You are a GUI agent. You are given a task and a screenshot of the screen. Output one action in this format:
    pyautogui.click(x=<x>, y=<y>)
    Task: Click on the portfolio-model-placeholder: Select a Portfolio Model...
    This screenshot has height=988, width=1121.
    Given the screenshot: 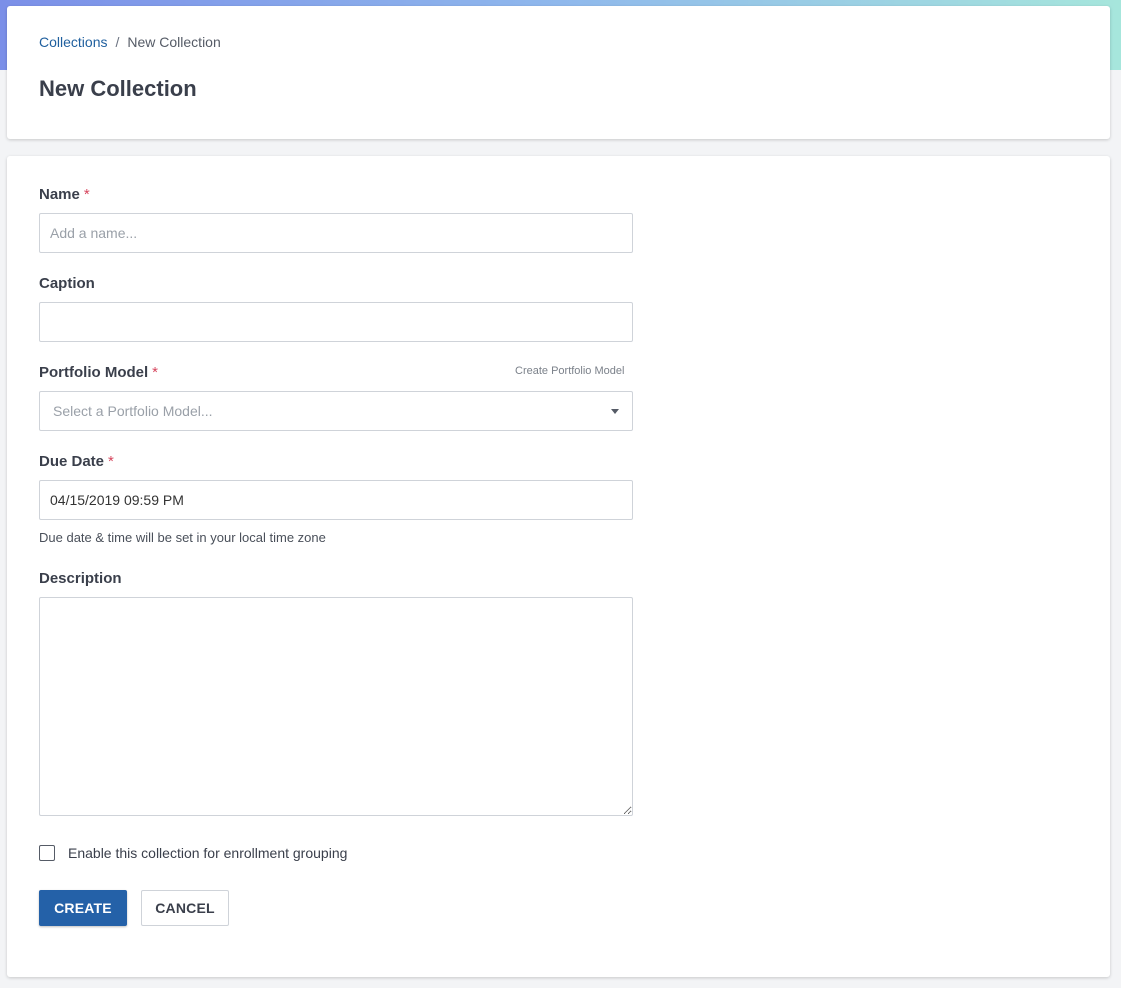 What is the action you would take?
    pyautogui.click(x=133, y=411)
    